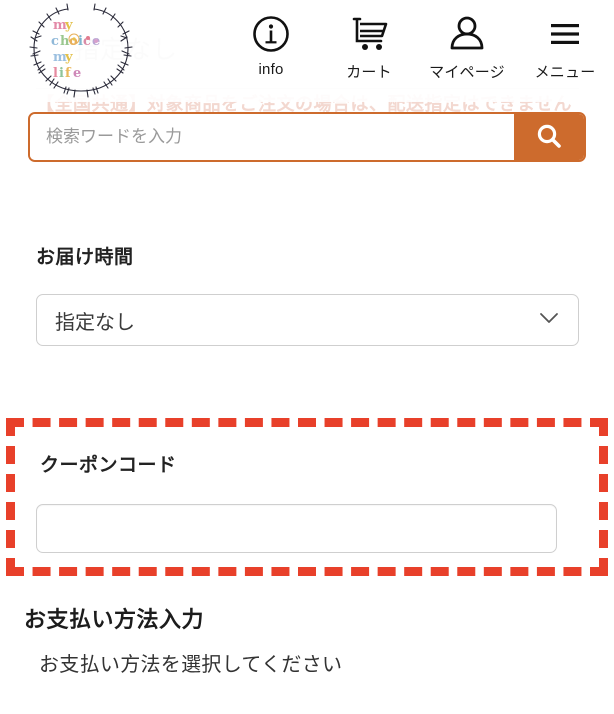 This screenshot has height=714, width=614. I want to click on header-item-mypage: マイページ, so click(467, 47).